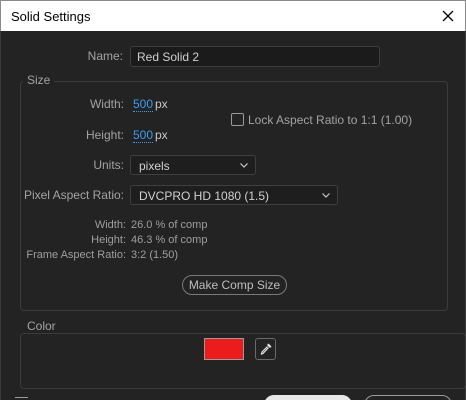  Describe the element at coordinates (108, 165) in the screenshot. I see `units-label: Units:` at that location.